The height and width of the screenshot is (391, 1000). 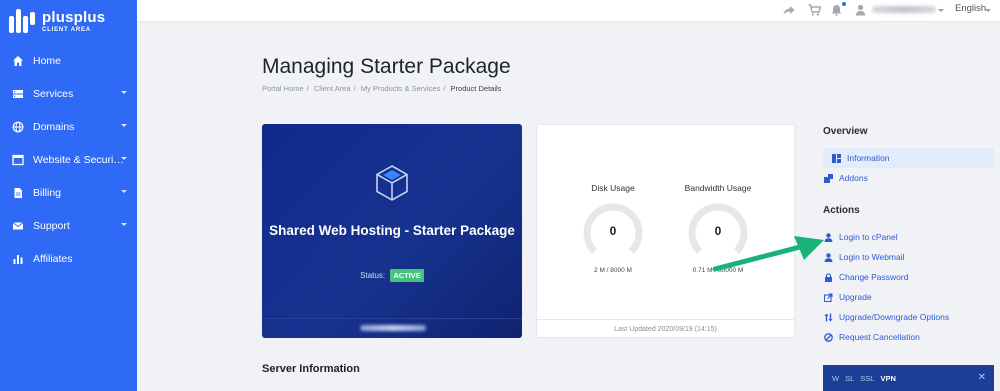 I want to click on product-name: Shared Web Hosting - Starter Package, so click(x=392, y=230).